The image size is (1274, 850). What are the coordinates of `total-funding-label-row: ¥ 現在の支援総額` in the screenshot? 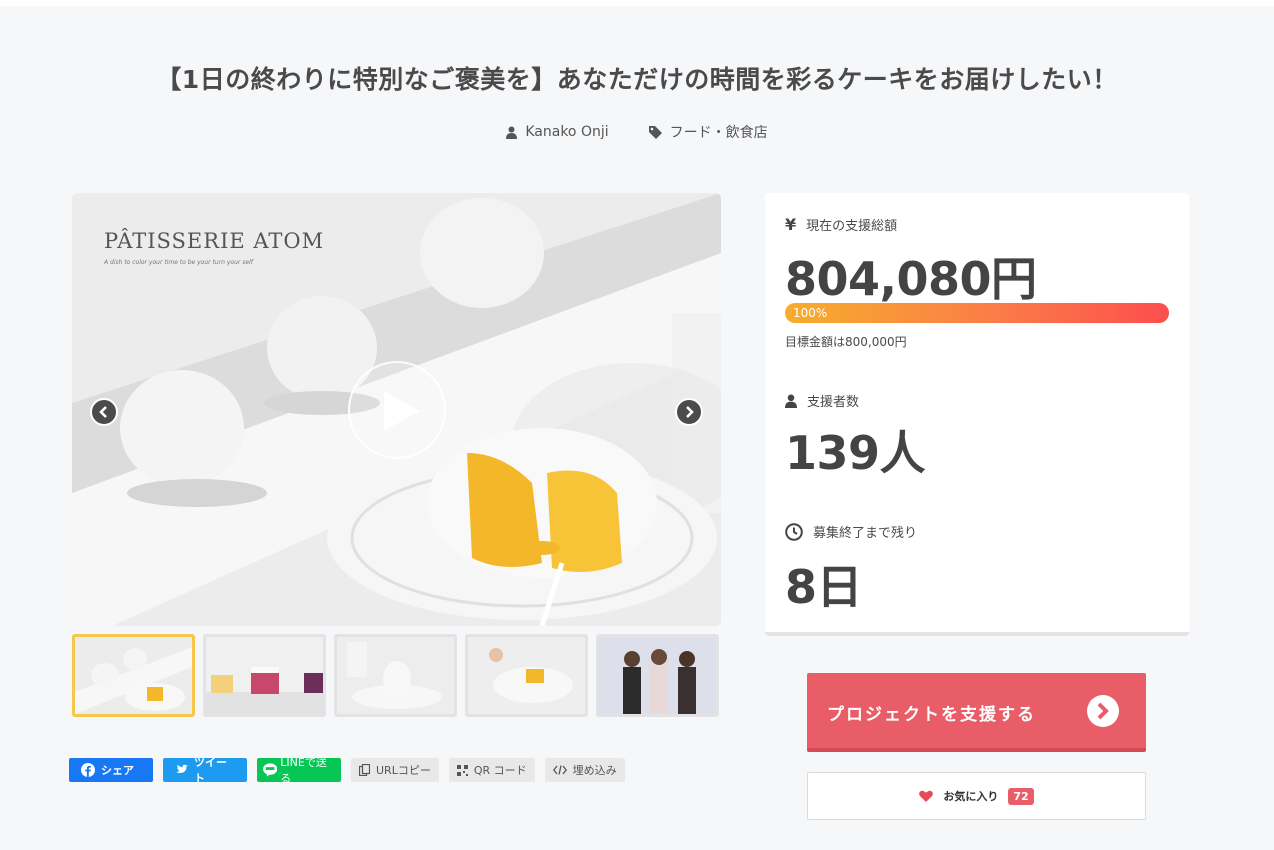 It's located at (841, 224).